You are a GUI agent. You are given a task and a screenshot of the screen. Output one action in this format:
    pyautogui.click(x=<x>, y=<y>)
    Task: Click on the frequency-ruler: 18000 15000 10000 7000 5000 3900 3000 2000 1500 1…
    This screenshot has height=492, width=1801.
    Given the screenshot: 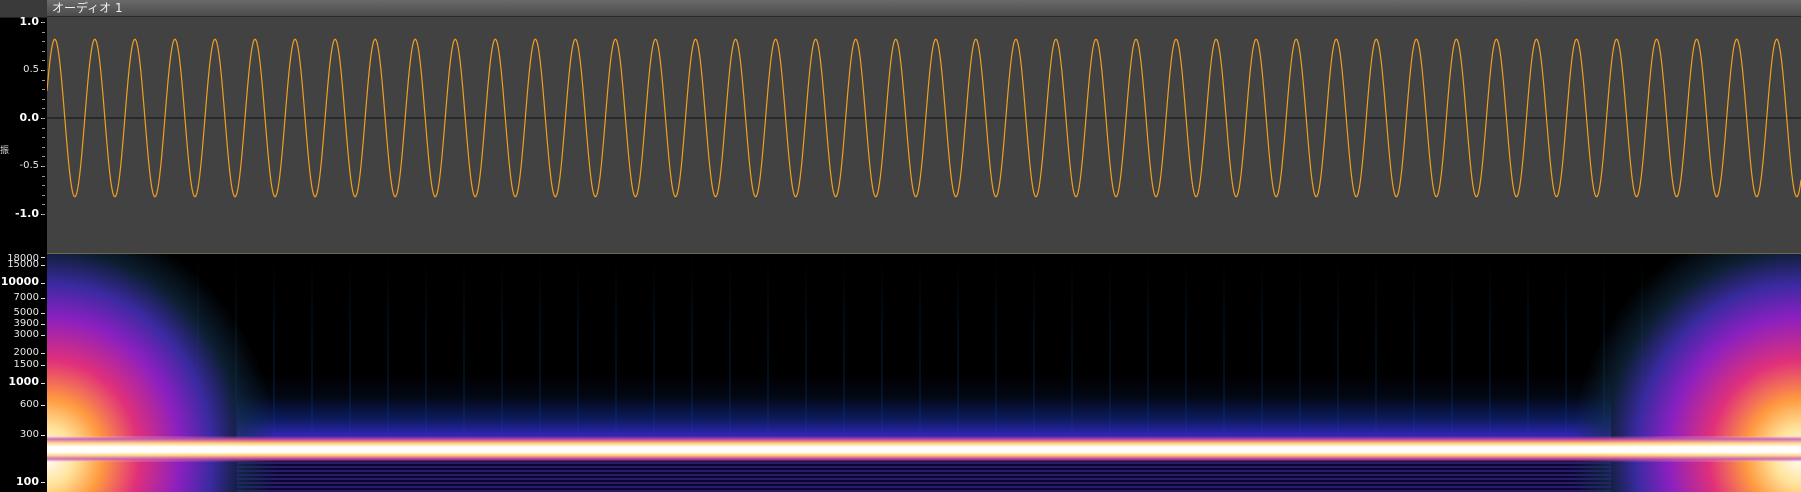 What is the action you would take?
    pyautogui.click(x=23, y=373)
    